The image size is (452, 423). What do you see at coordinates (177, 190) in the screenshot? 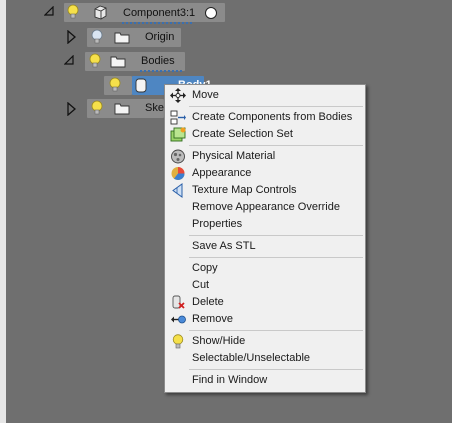
I see `texture-map-icon` at bounding box center [177, 190].